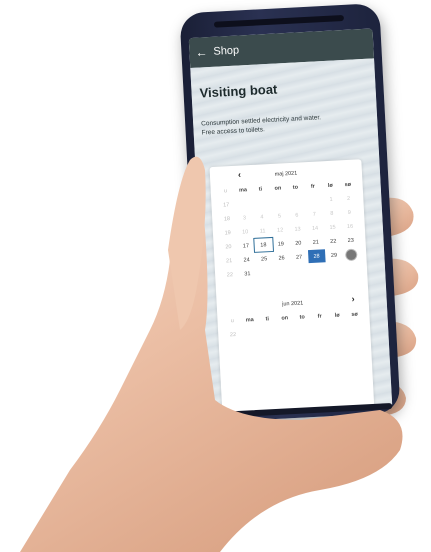  I want to click on day-cell: 23, so click(351, 240).